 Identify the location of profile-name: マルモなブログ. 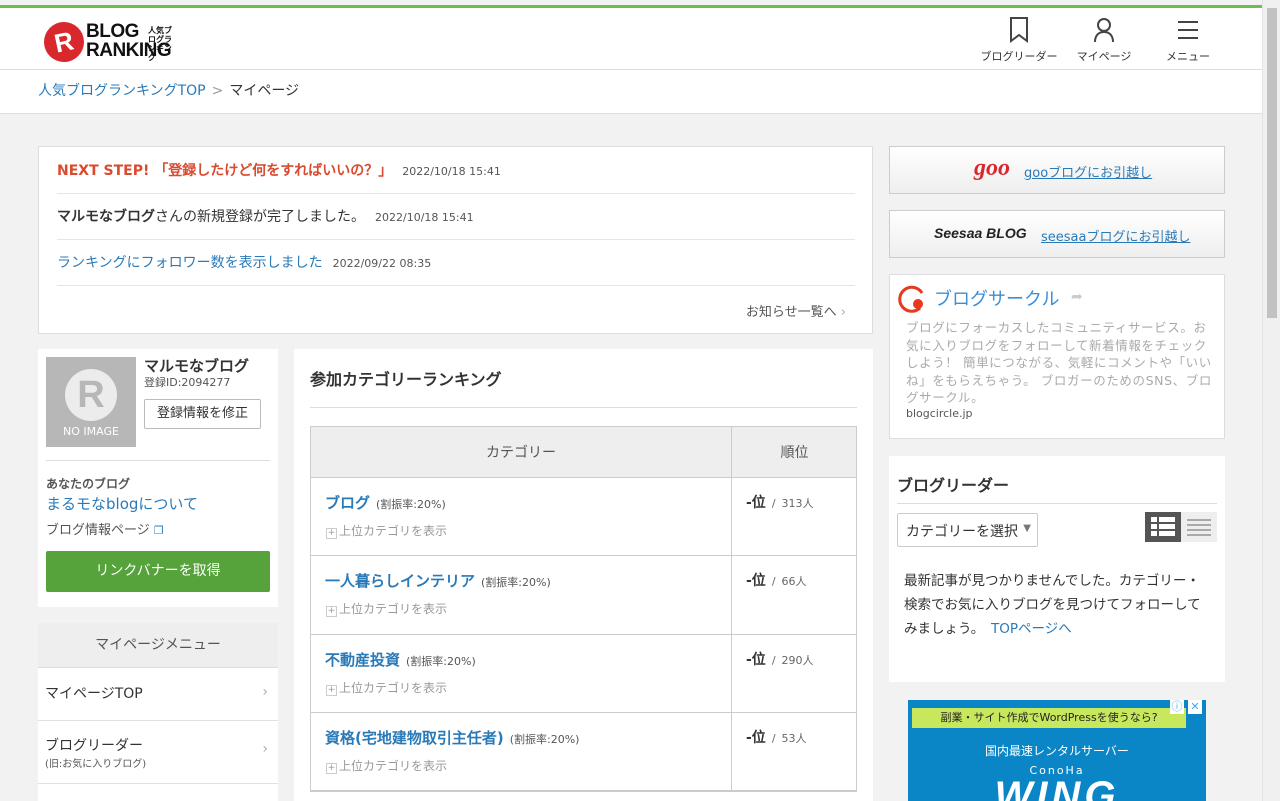
(197, 366).